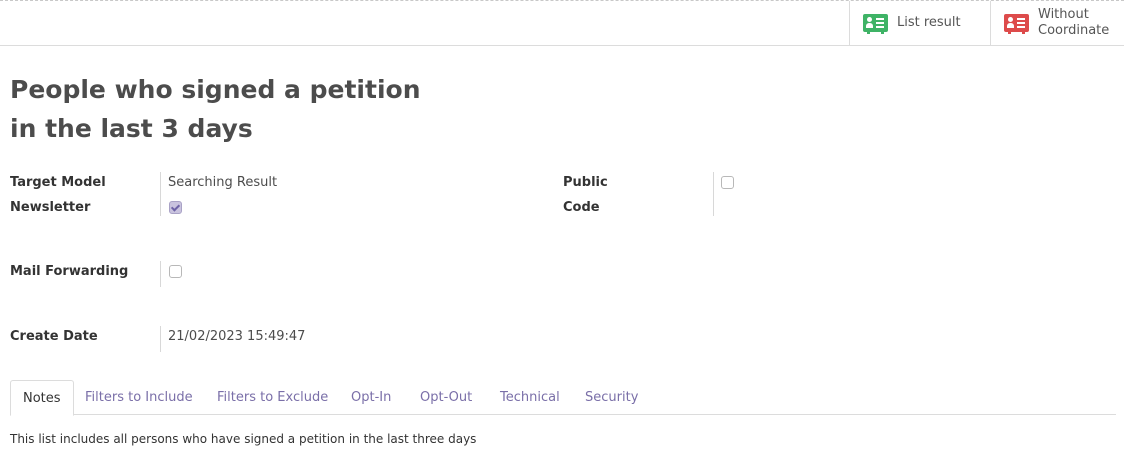 The width and height of the screenshot is (1124, 455). I want to click on public-checkbox, so click(727, 182).